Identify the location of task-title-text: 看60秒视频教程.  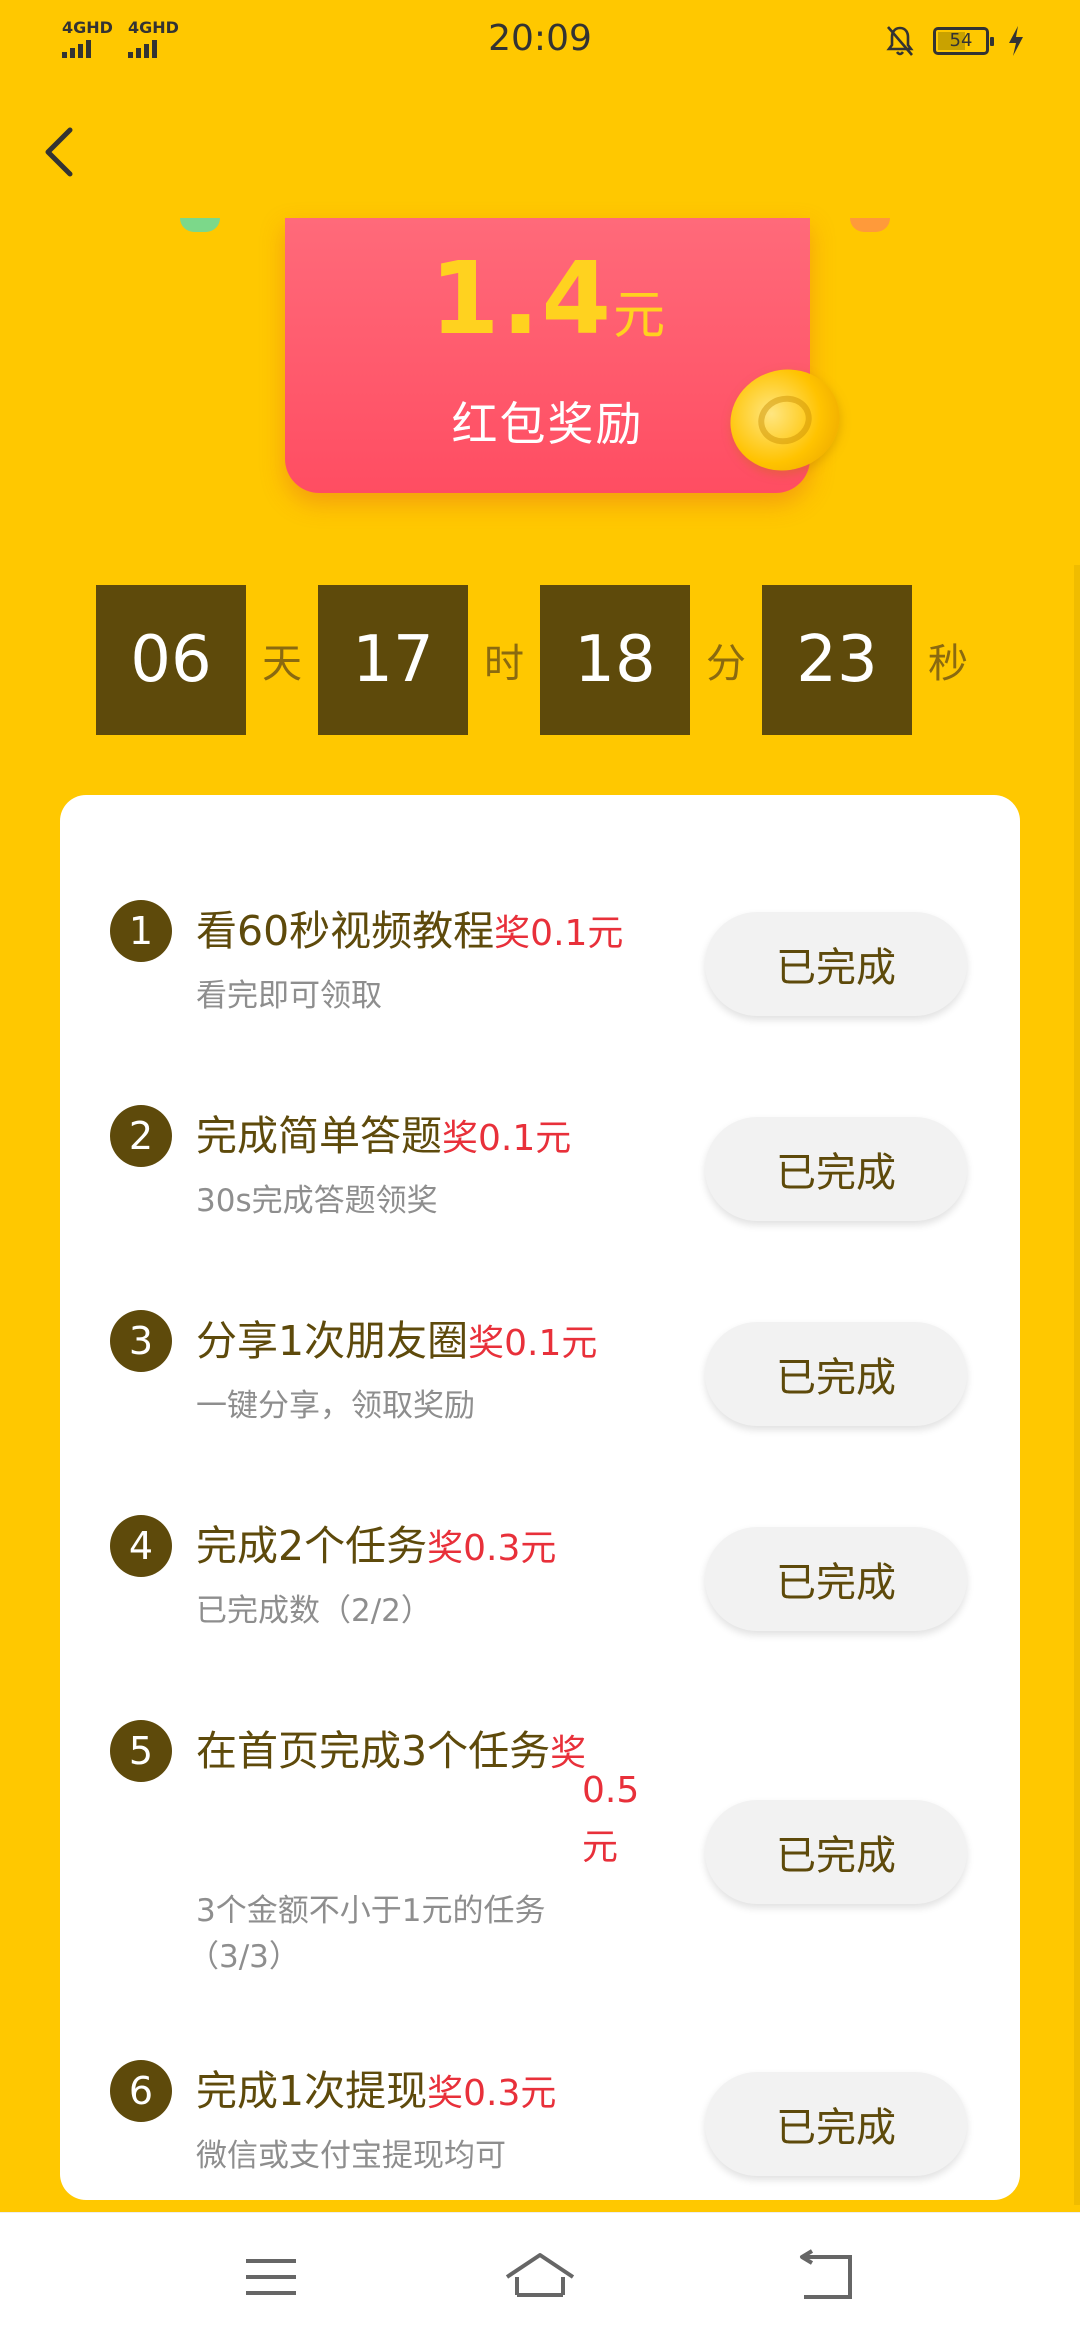
(345, 931).